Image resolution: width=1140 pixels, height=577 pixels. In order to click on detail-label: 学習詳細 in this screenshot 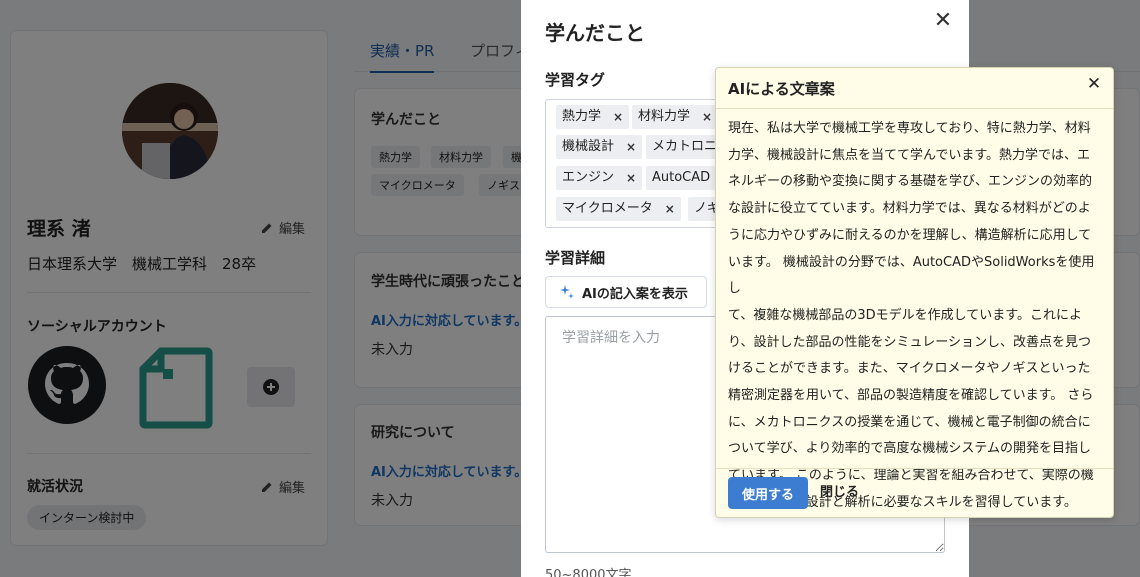, I will do `click(575, 258)`.